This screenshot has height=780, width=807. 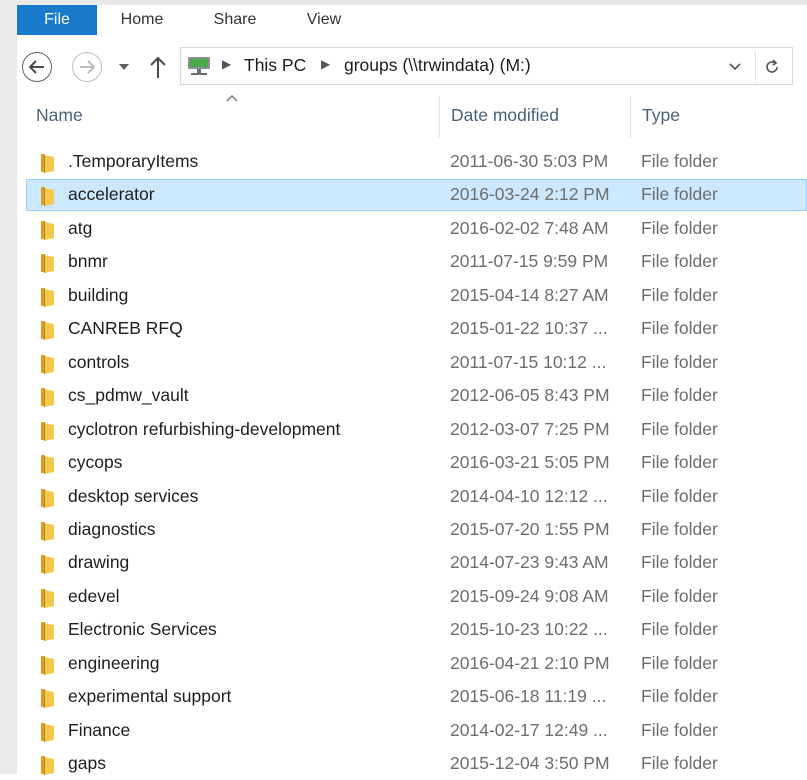 I want to click on column-header-name: Name, so click(x=59, y=115).